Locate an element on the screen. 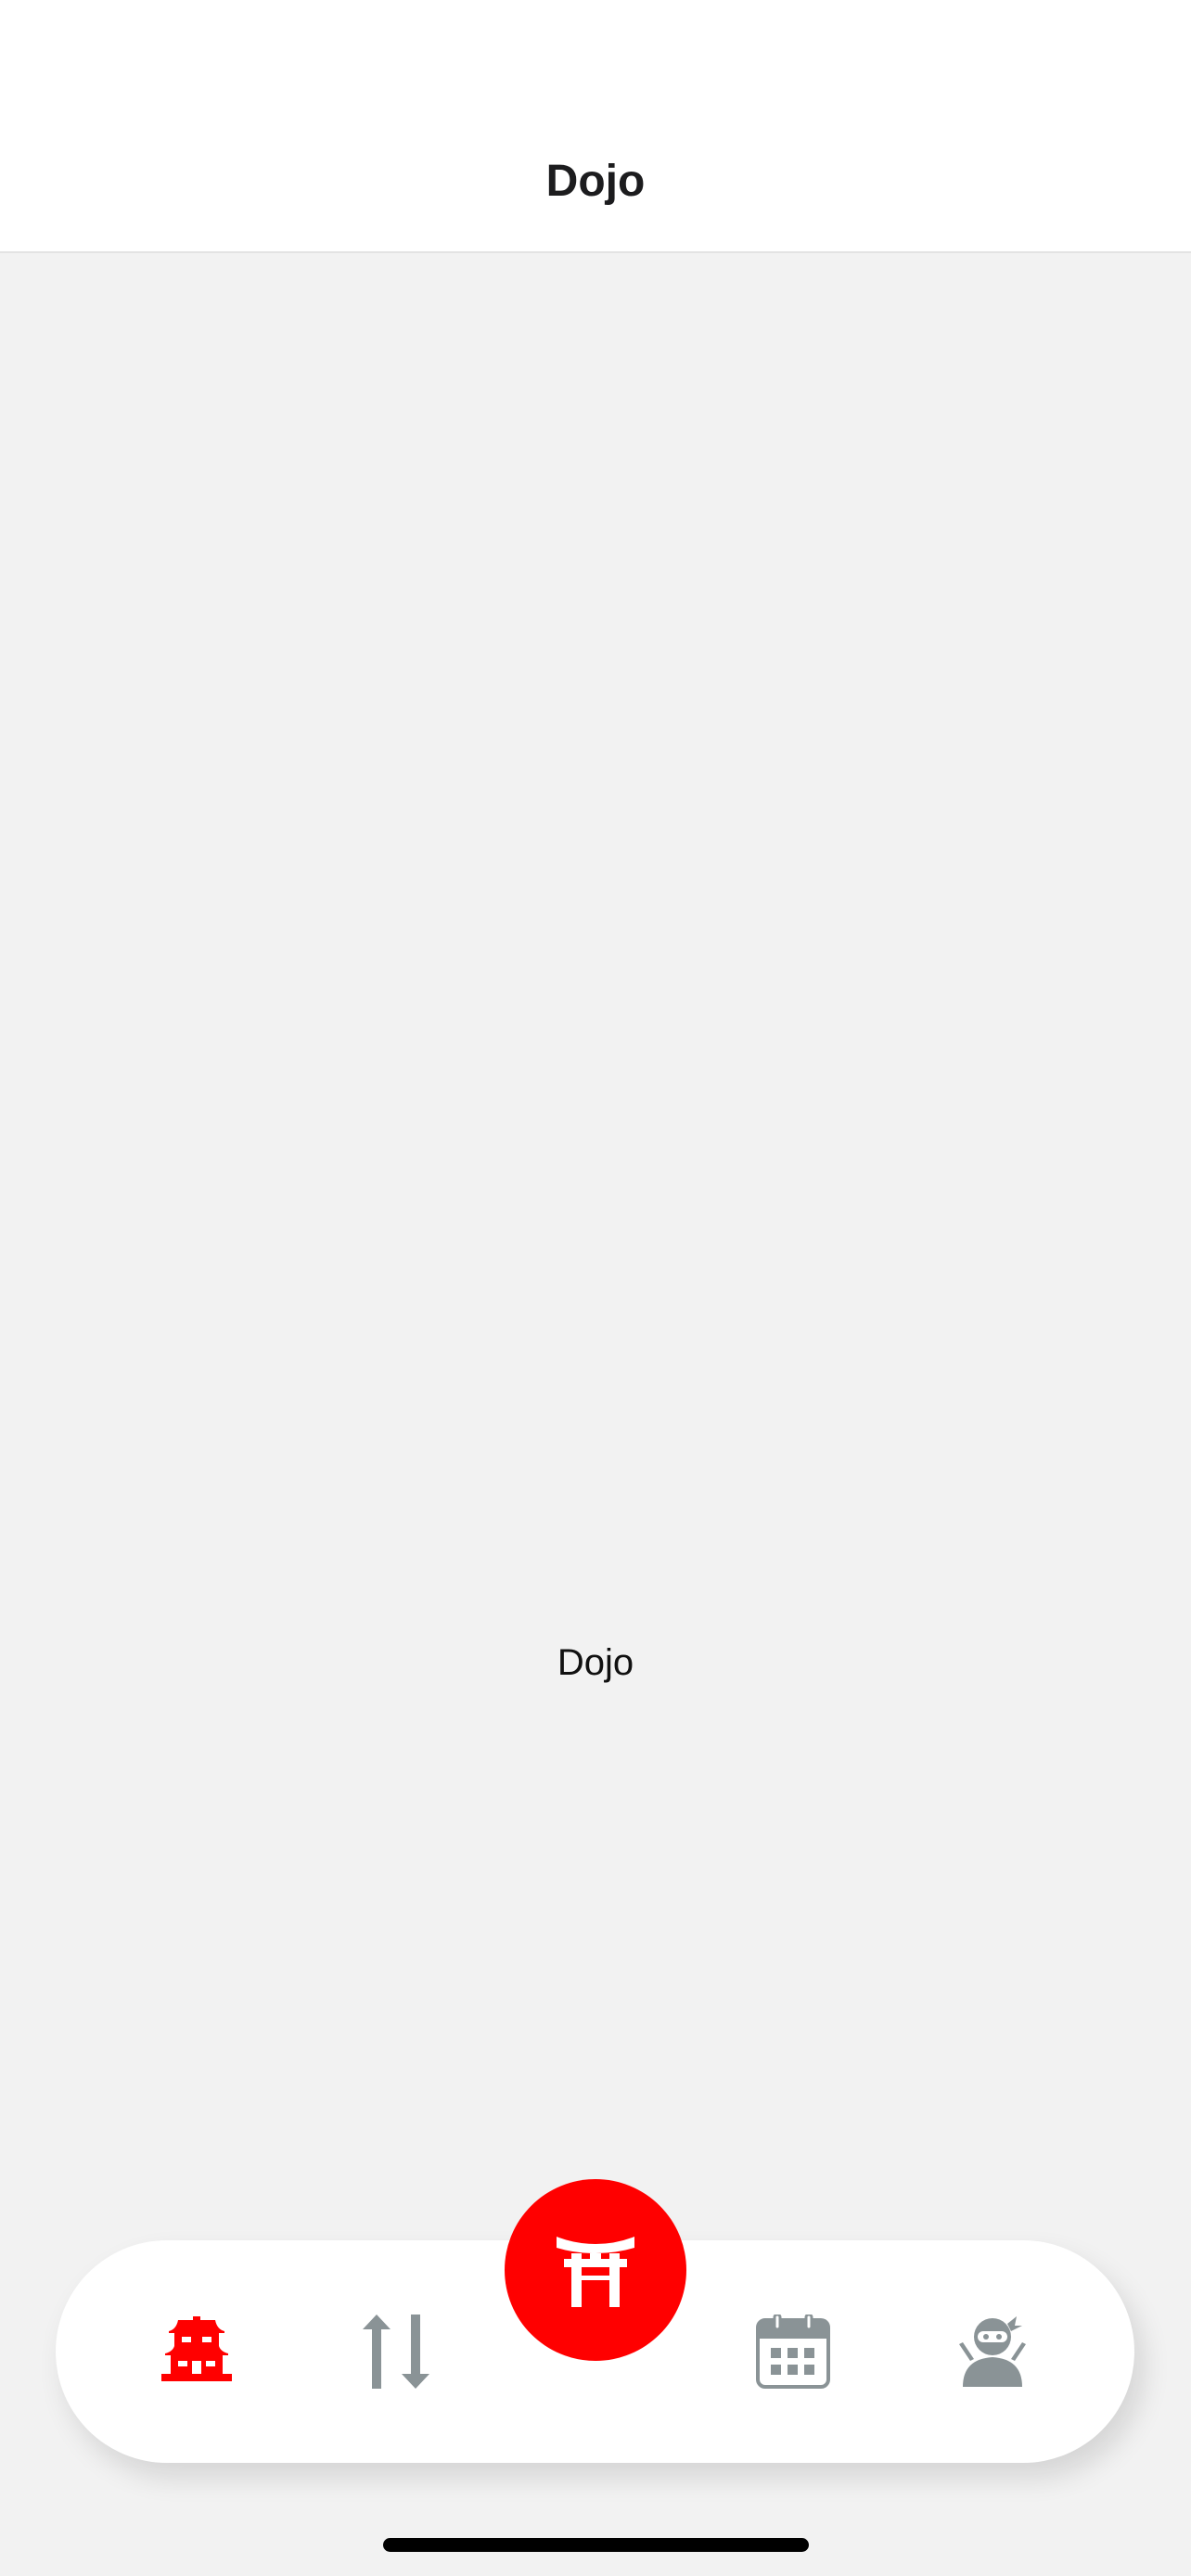 This screenshot has height=2576, width=1191. tab-calendar is located at coordinates (793, 2352).